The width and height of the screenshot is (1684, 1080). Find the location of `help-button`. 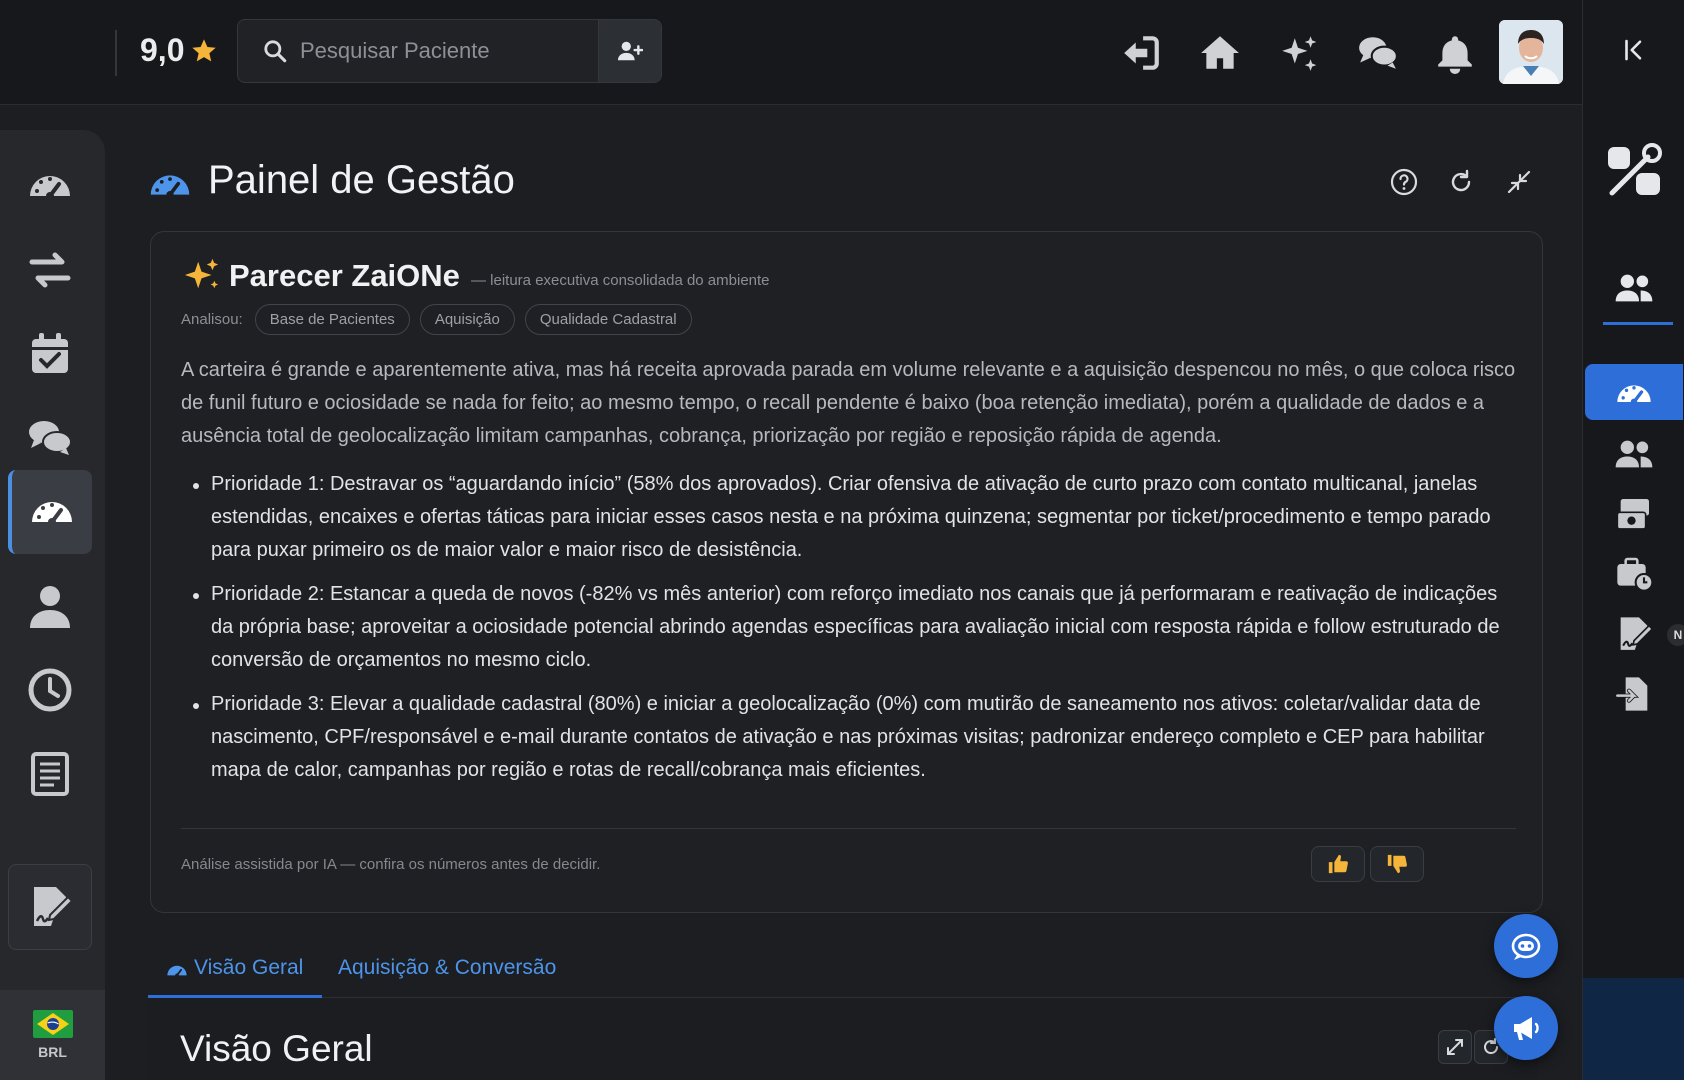

help-button is located at coordinates (1404, 182).